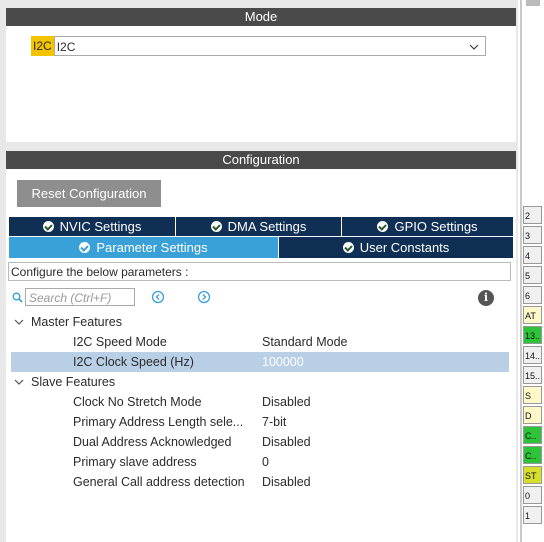  I want to click on pin-14: 0, so click(532, 495).